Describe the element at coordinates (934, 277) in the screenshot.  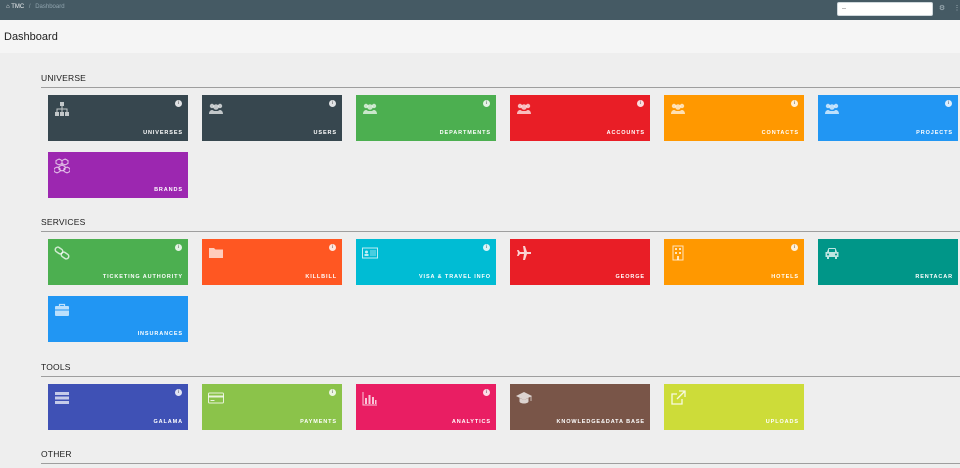
I see `tile-label: RENTACAR` at that location.